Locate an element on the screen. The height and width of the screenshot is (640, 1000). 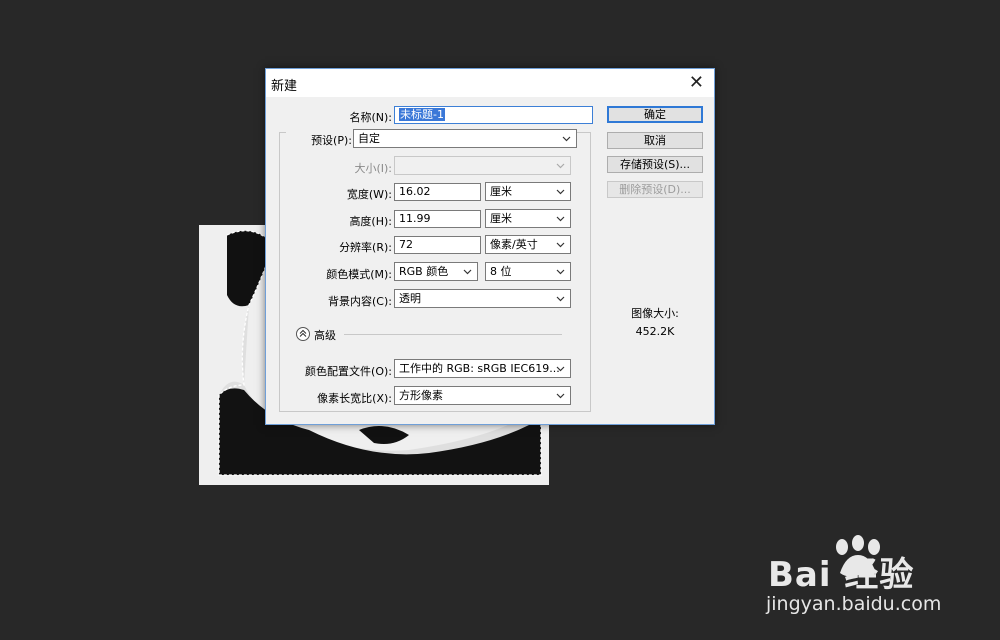
background-contents-select: 透明 is located at coordinates (482, 298).